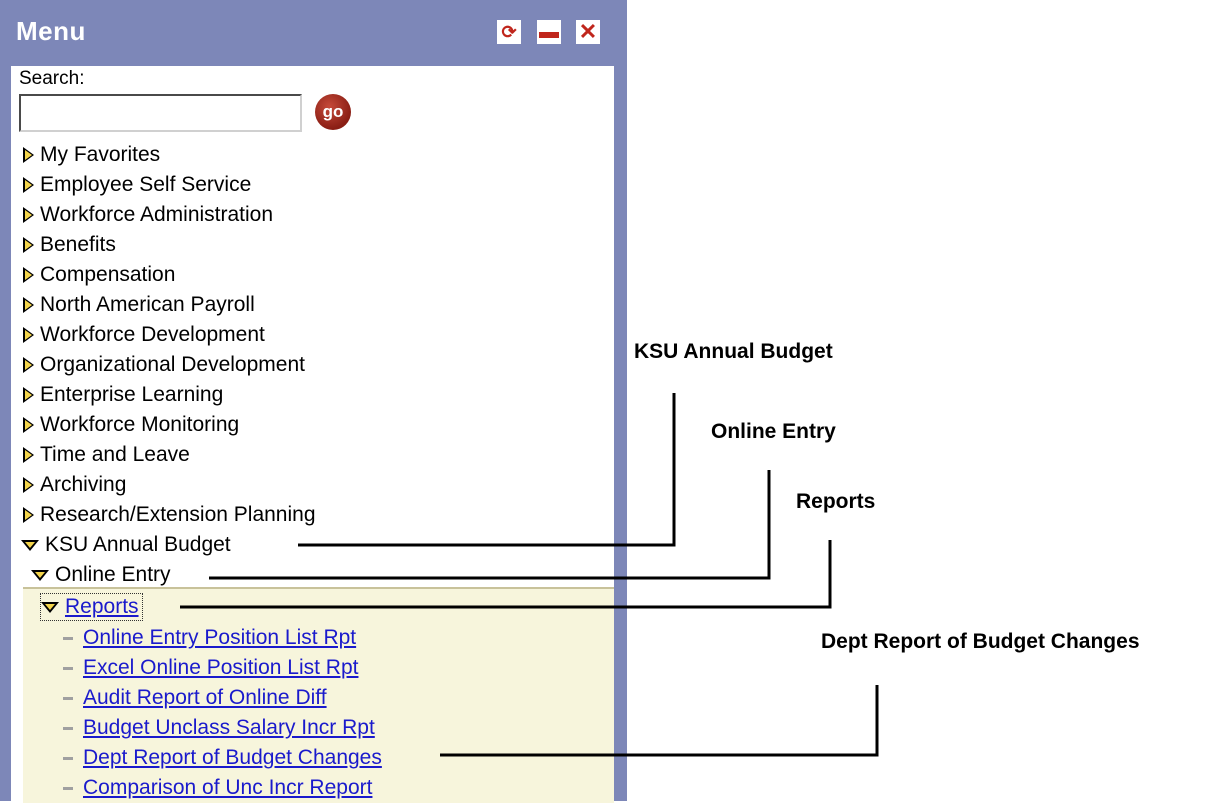 Image resolution: width=1225 pixels, height=803 pixels. Describe the element at coordinates (108, 274) in the screenshot. I see `menu-item-label: Compensation` at that location.